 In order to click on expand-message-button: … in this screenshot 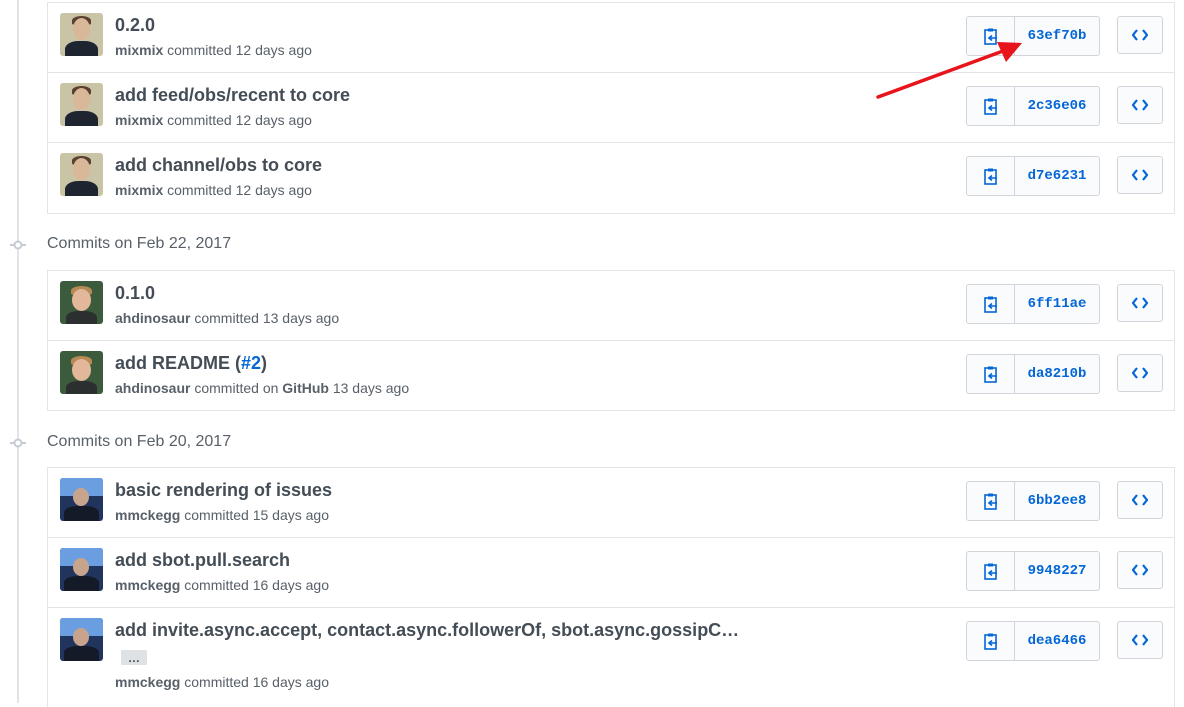, I will do `click(134, 657)`.